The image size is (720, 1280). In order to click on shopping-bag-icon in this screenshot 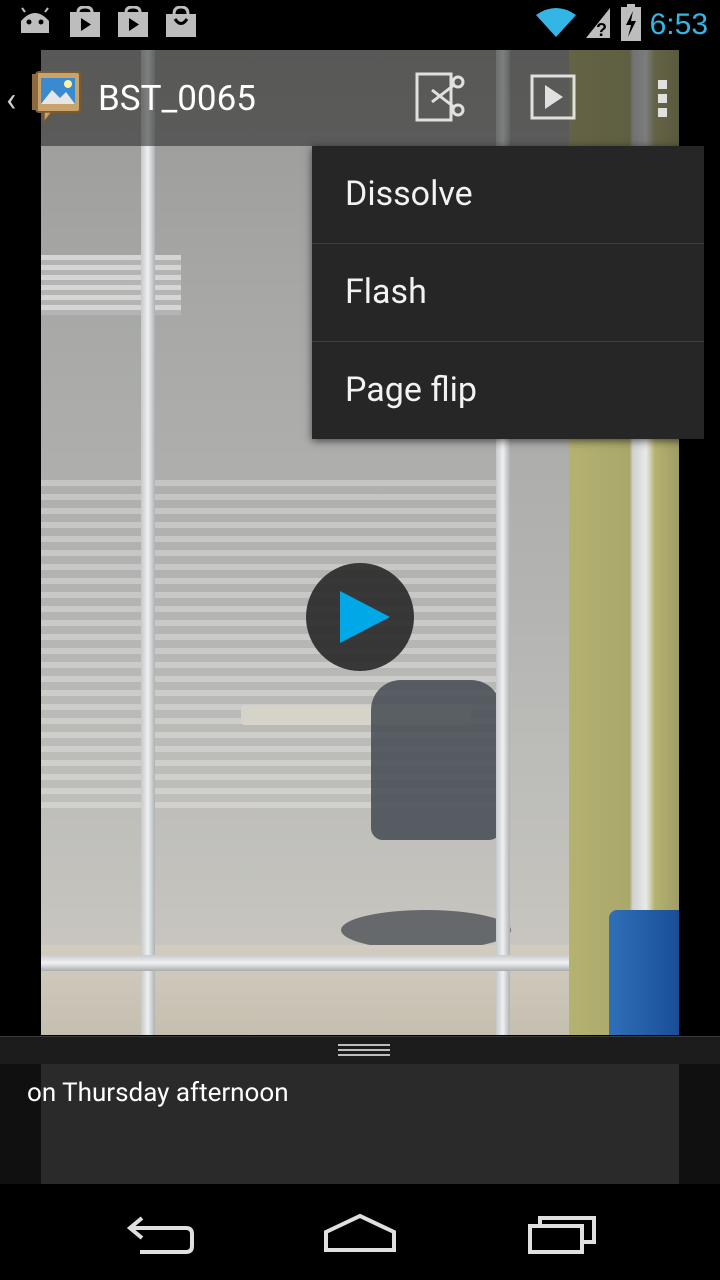, I will do `click(181, 23)`.